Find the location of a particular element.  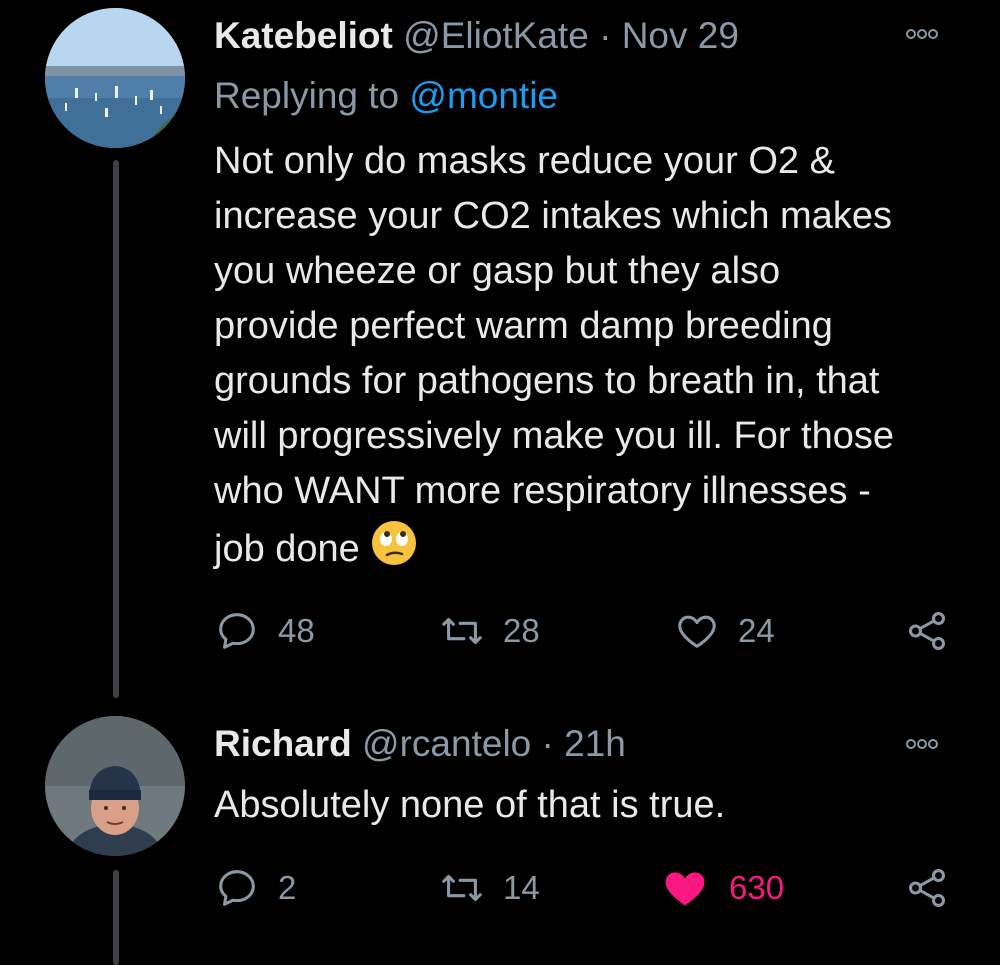

like-count: 630 is located at coordinates (757, 887).